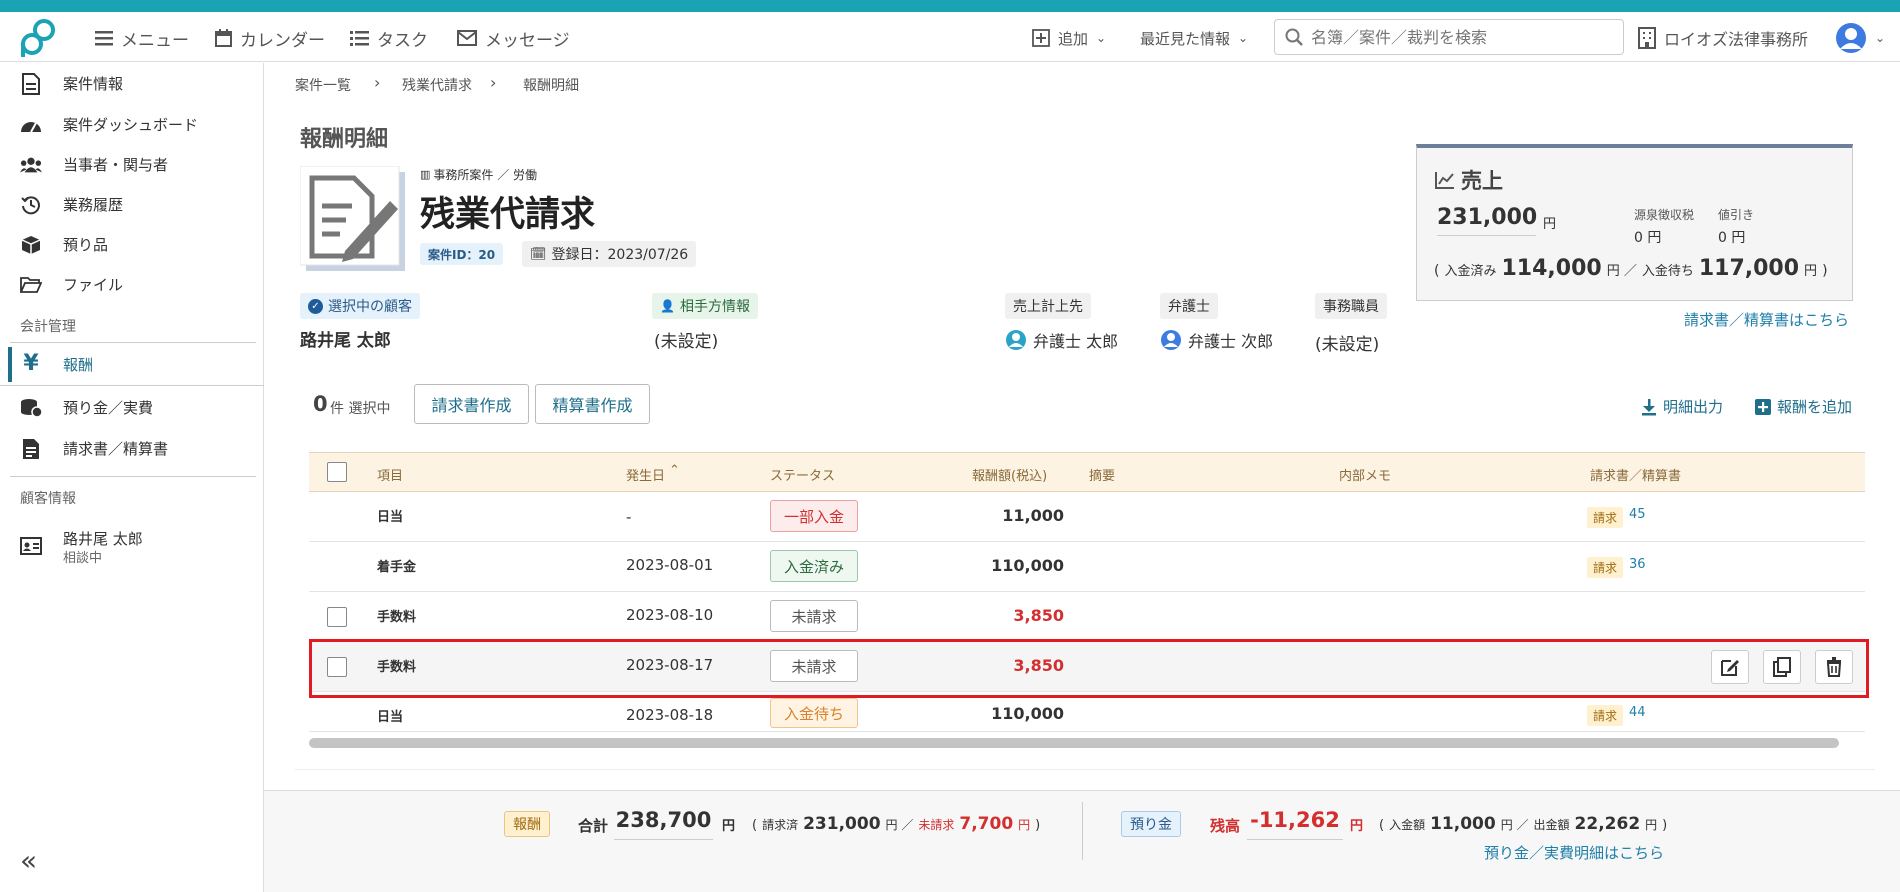 This screenshot has height=892, width=1900. What do you see at coordinates (1637, 712) in the screenshot?
I see `invoice-number-link: 44` at bounding box center [1637, 712].